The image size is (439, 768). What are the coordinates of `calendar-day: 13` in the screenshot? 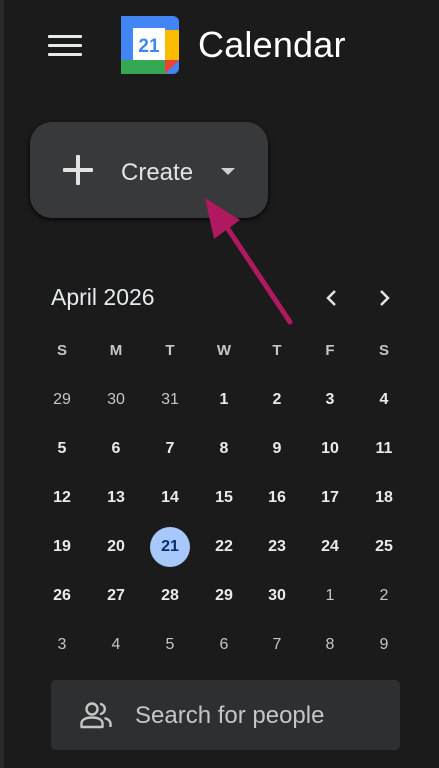 It's located at (116, 498).